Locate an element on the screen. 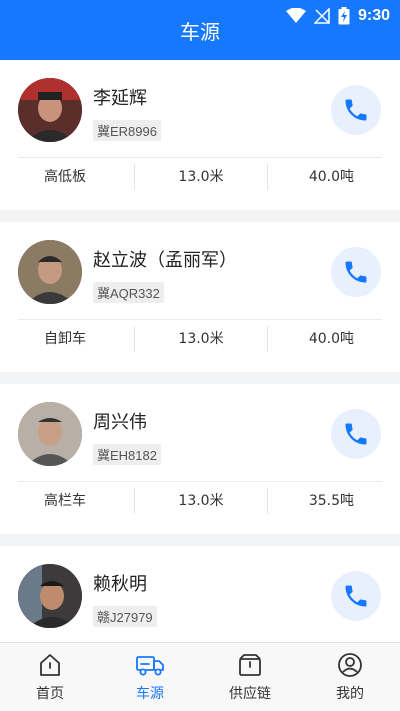 Image resolution: width=400 pixels, height=711 pixels. plate-badge: 冀ER8996 is located at coordinates (127, 130).